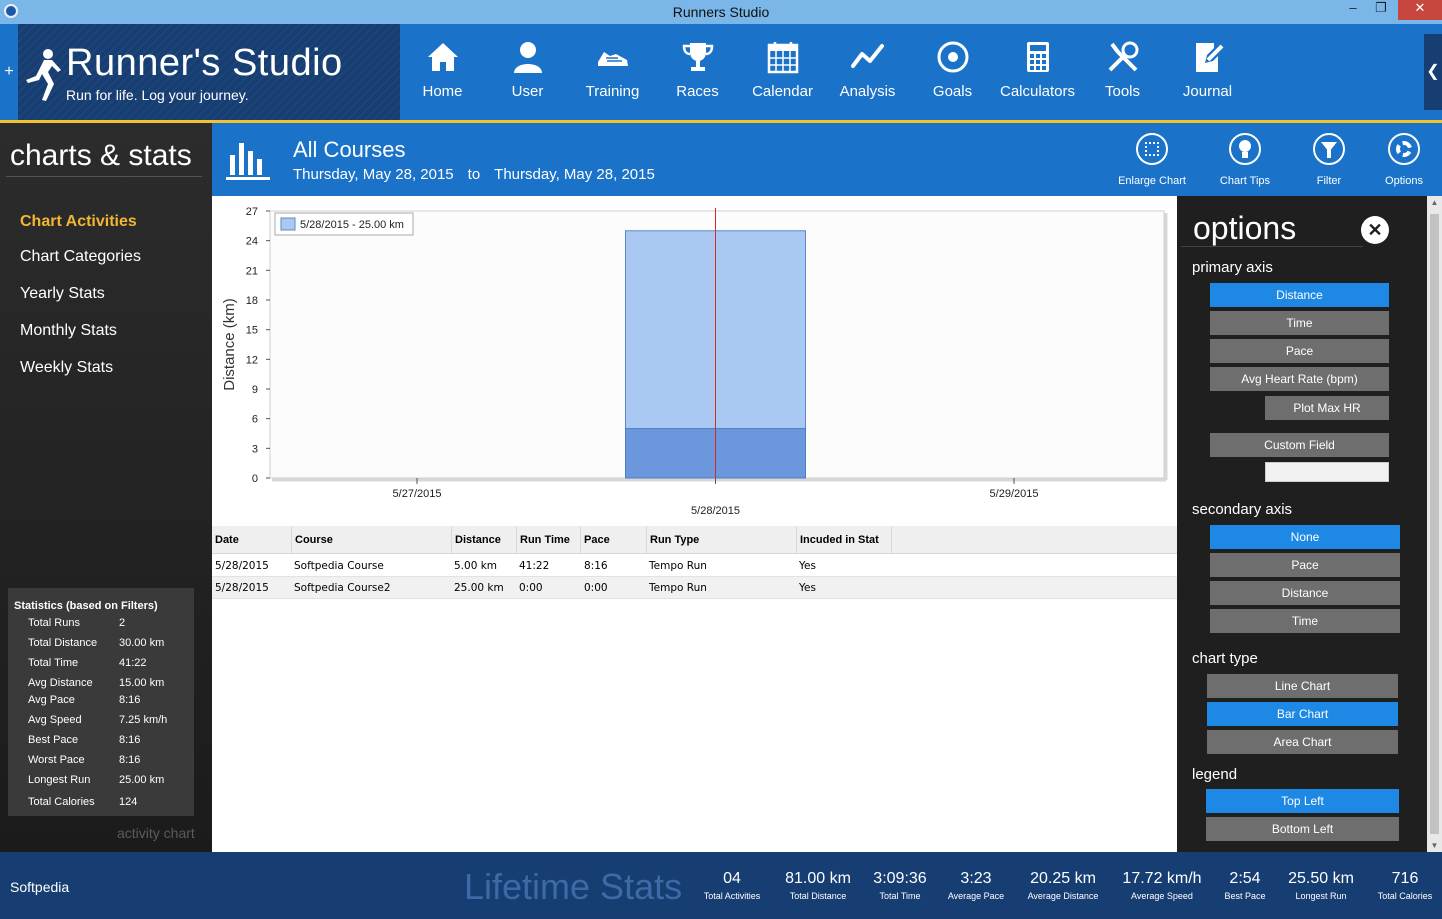  I want to click on stat-value: 2, so click(122, 623).